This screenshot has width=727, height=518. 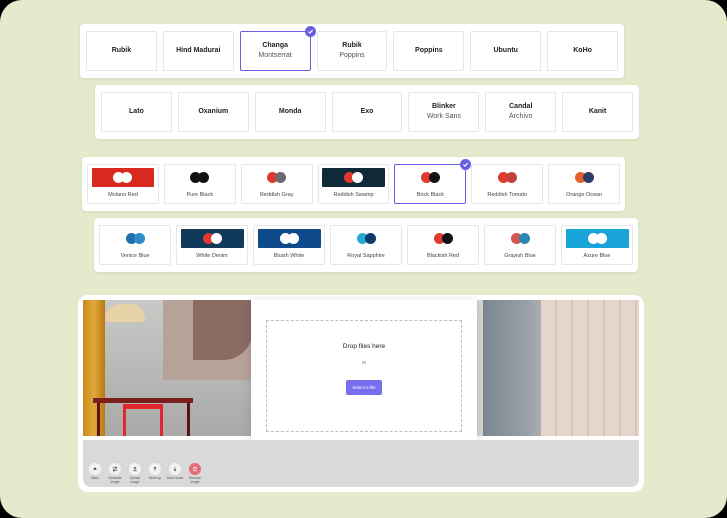 I want to click on font-option: Exo, so click(x=367, y=112).